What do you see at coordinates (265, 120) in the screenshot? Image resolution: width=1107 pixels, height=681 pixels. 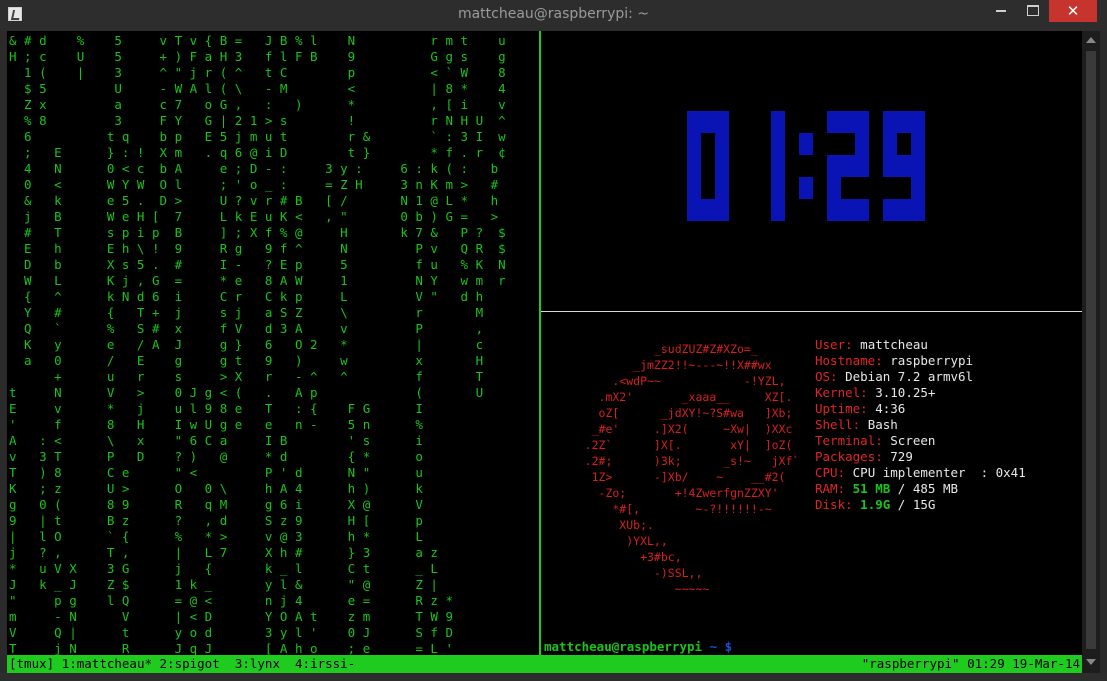 I see `matrix-line: % 8 3 F Y G | 2 1 > s ! r N H U ^` at bounding box center [265, 120].